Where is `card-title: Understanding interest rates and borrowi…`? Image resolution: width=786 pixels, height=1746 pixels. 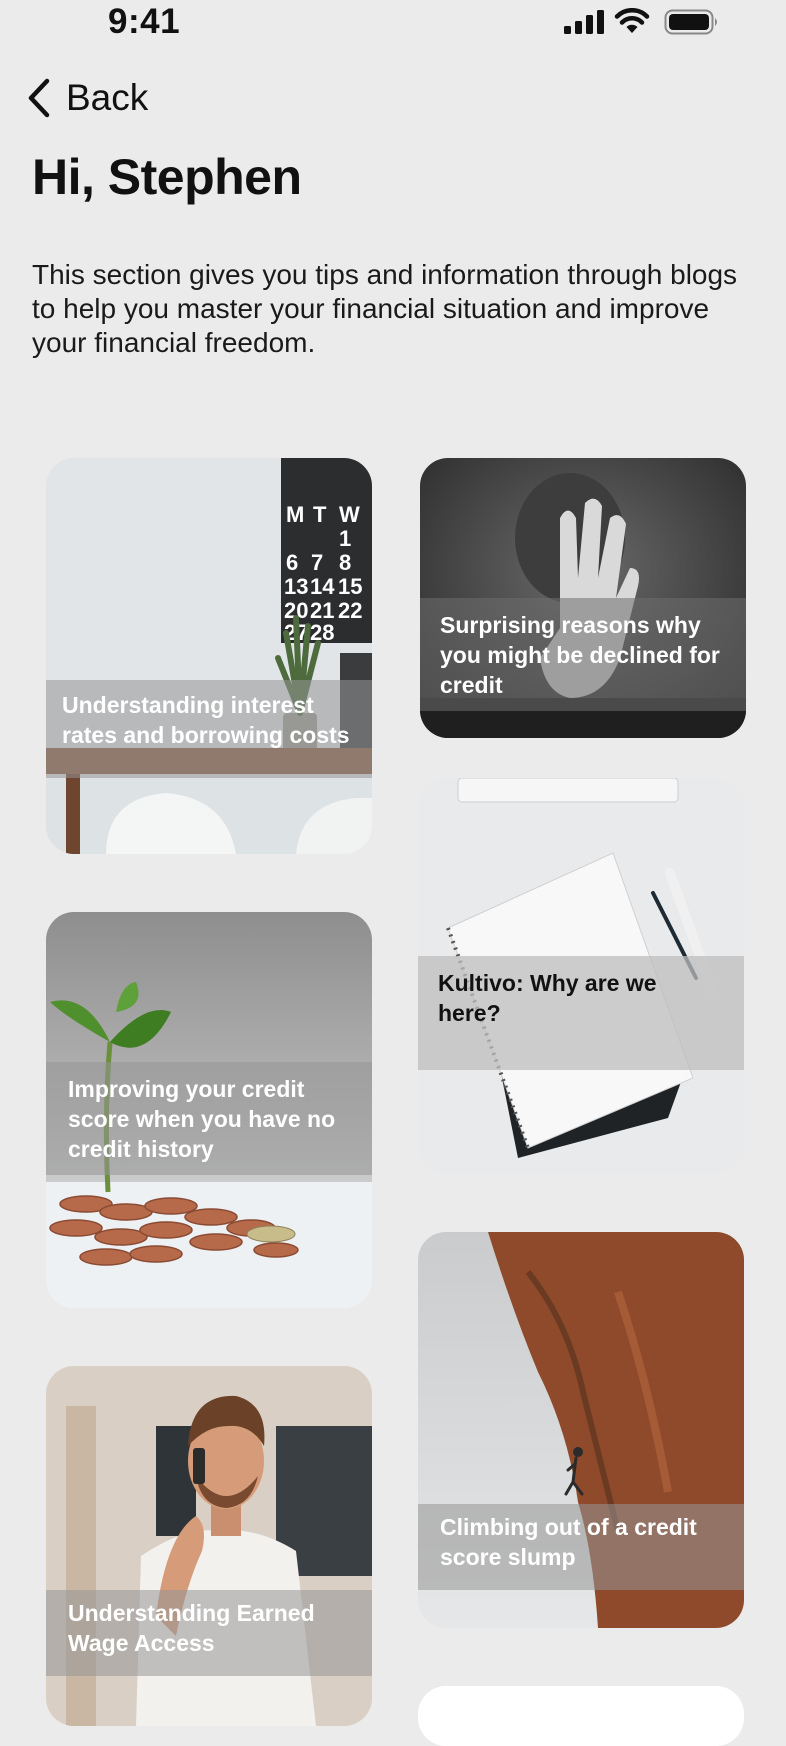 card-title: Understanding interest rates and borrowi… is located at coordinates (206, 720).